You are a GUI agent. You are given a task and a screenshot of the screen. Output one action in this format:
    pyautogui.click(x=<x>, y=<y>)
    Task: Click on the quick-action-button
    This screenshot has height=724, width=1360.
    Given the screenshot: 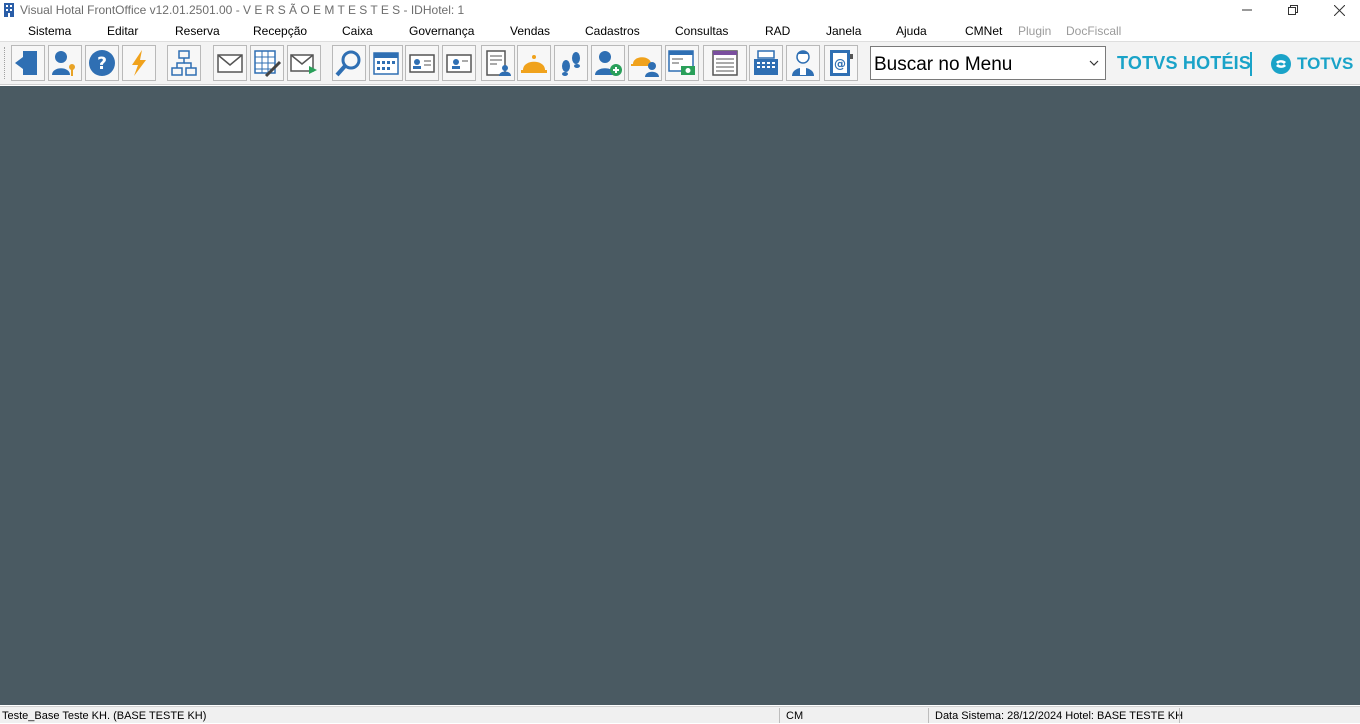 What is the action you would take?
    pyautogui.click(x=139, y=63)
    